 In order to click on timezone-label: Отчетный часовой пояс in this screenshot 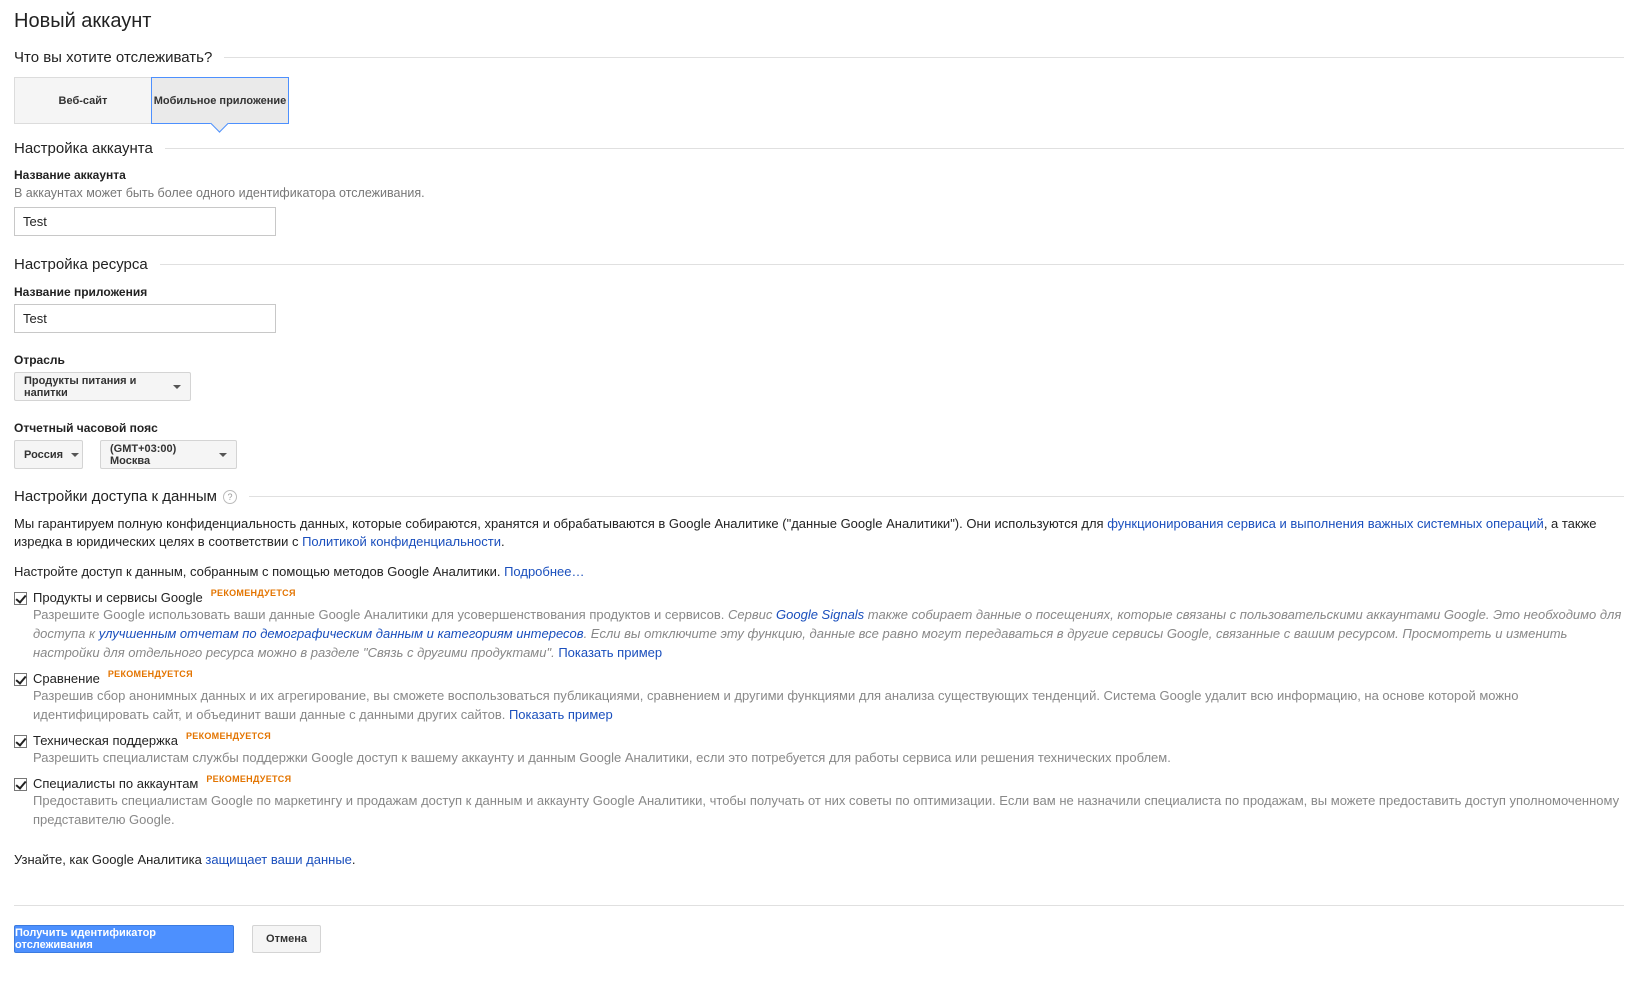, I will do `click(86, 428)`.